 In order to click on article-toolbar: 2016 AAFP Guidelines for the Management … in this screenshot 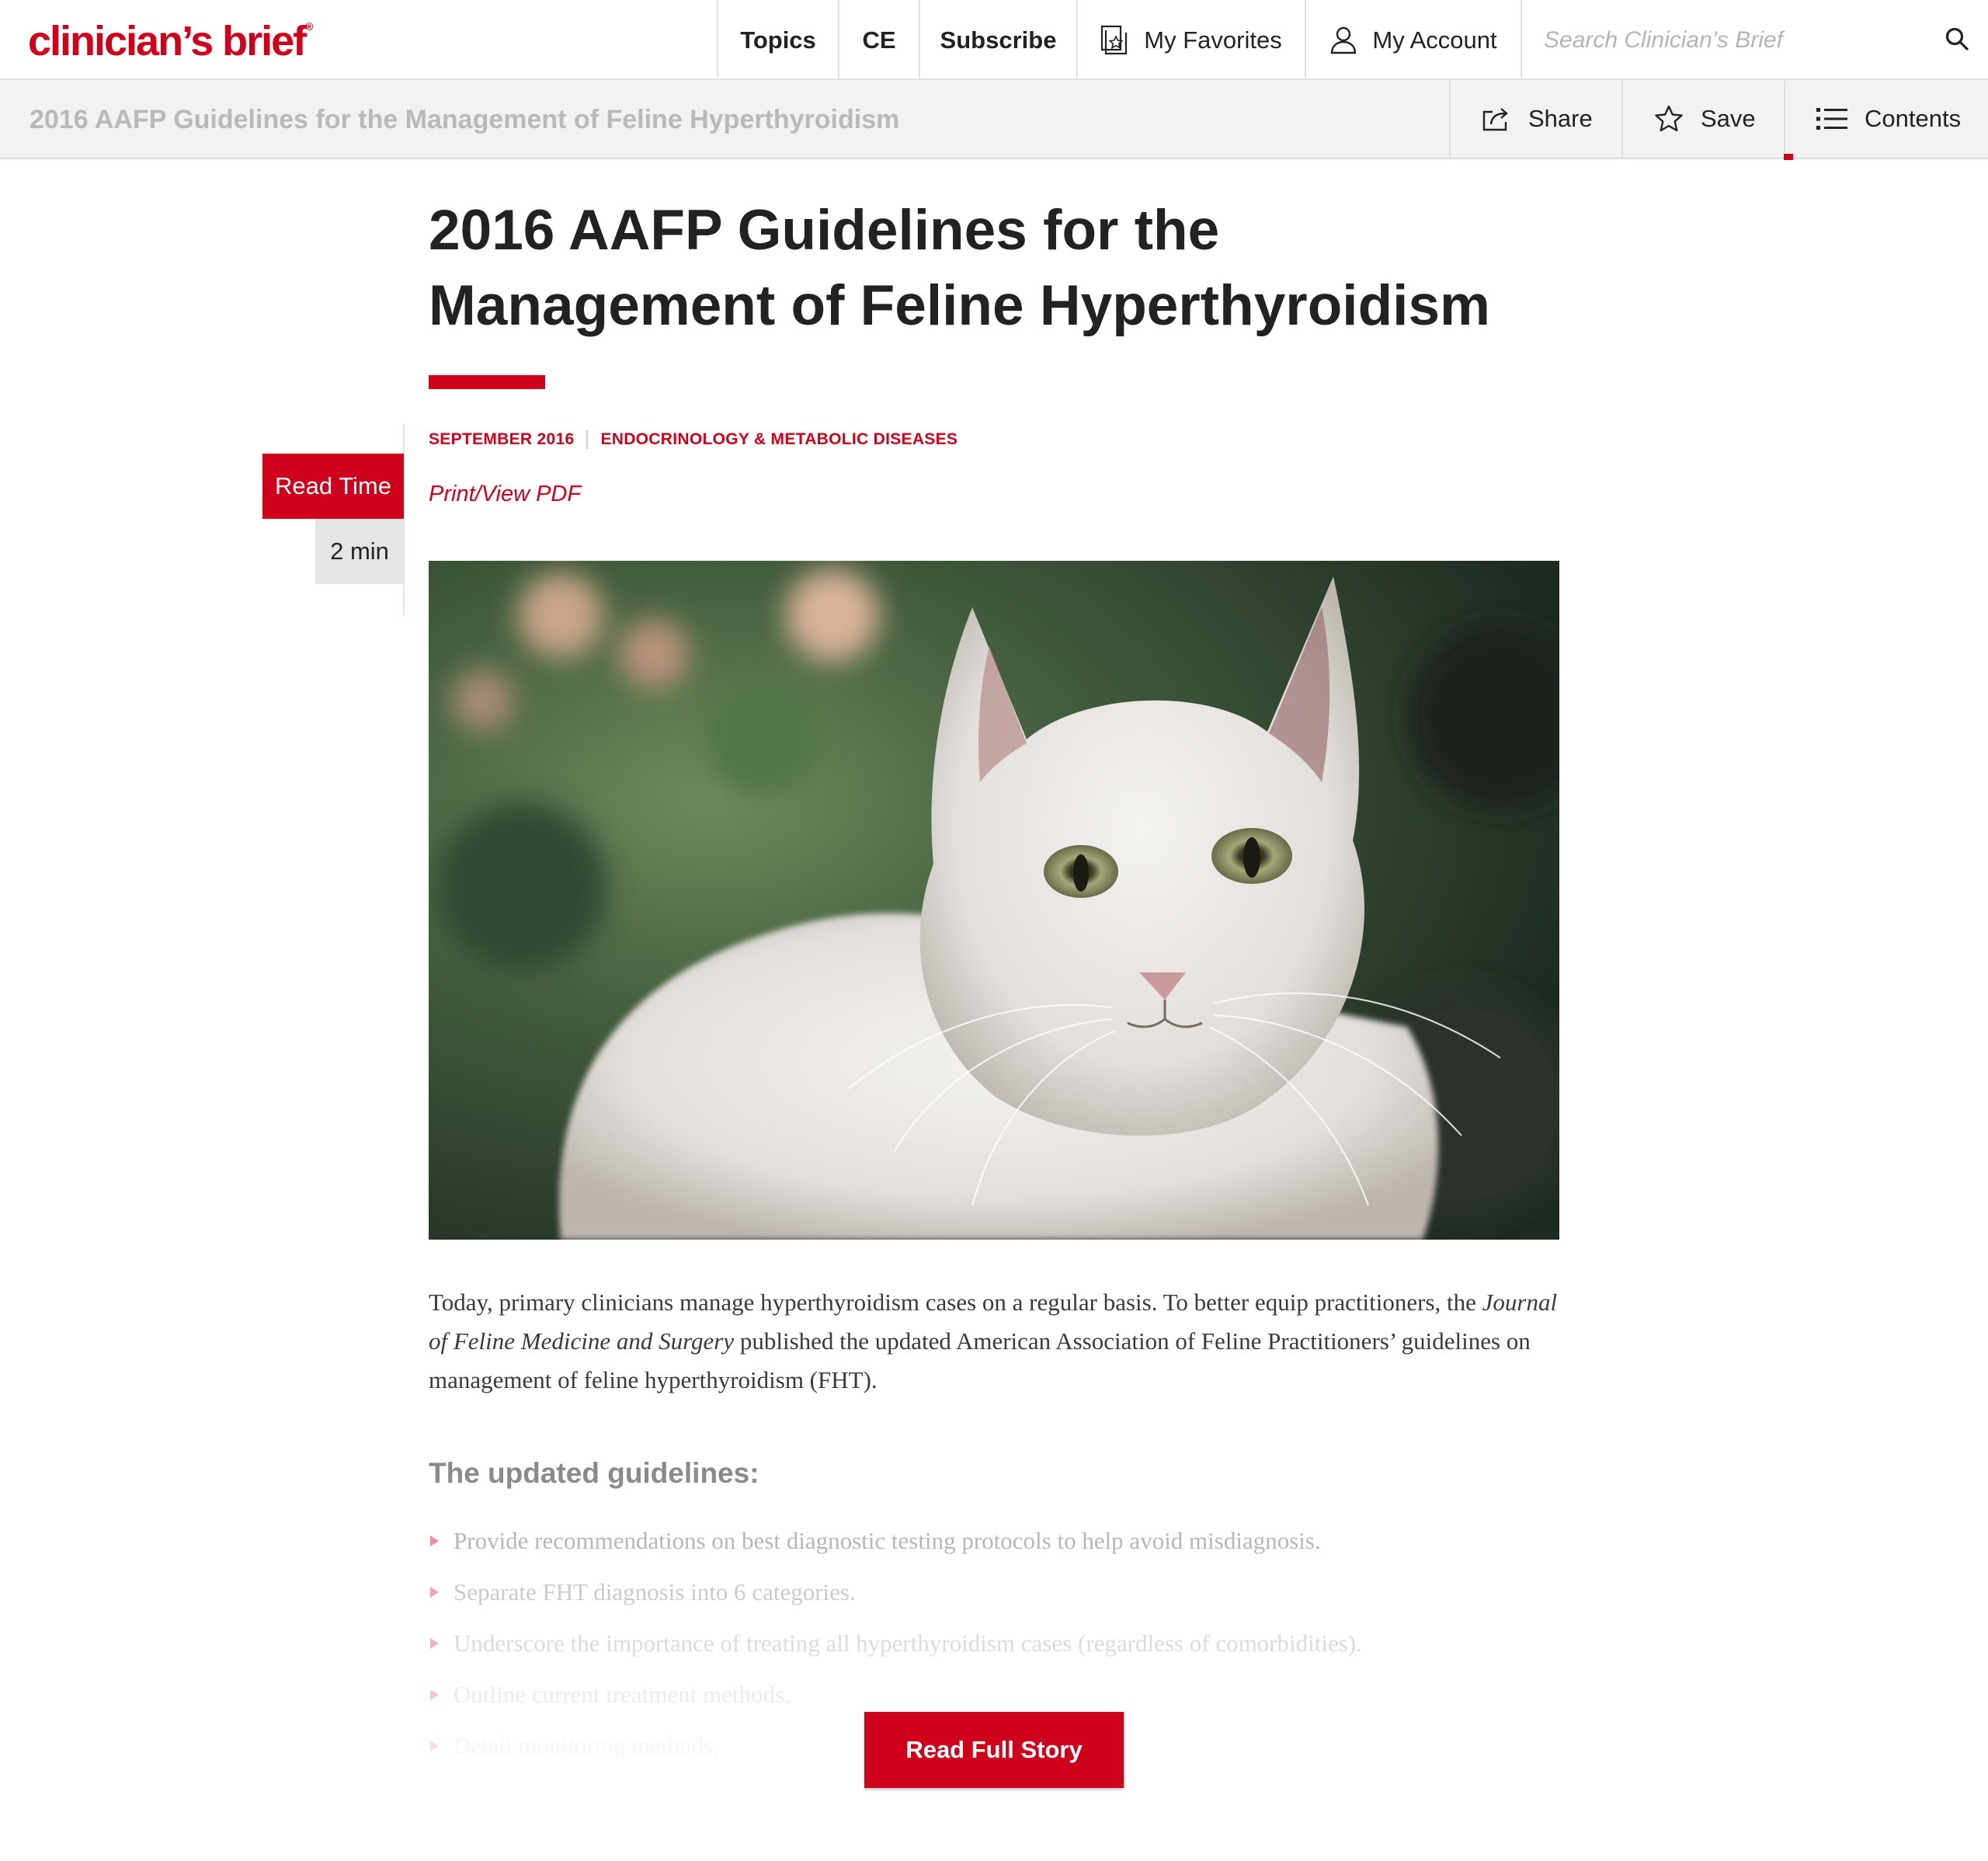, I will do `click(994, 119)`.